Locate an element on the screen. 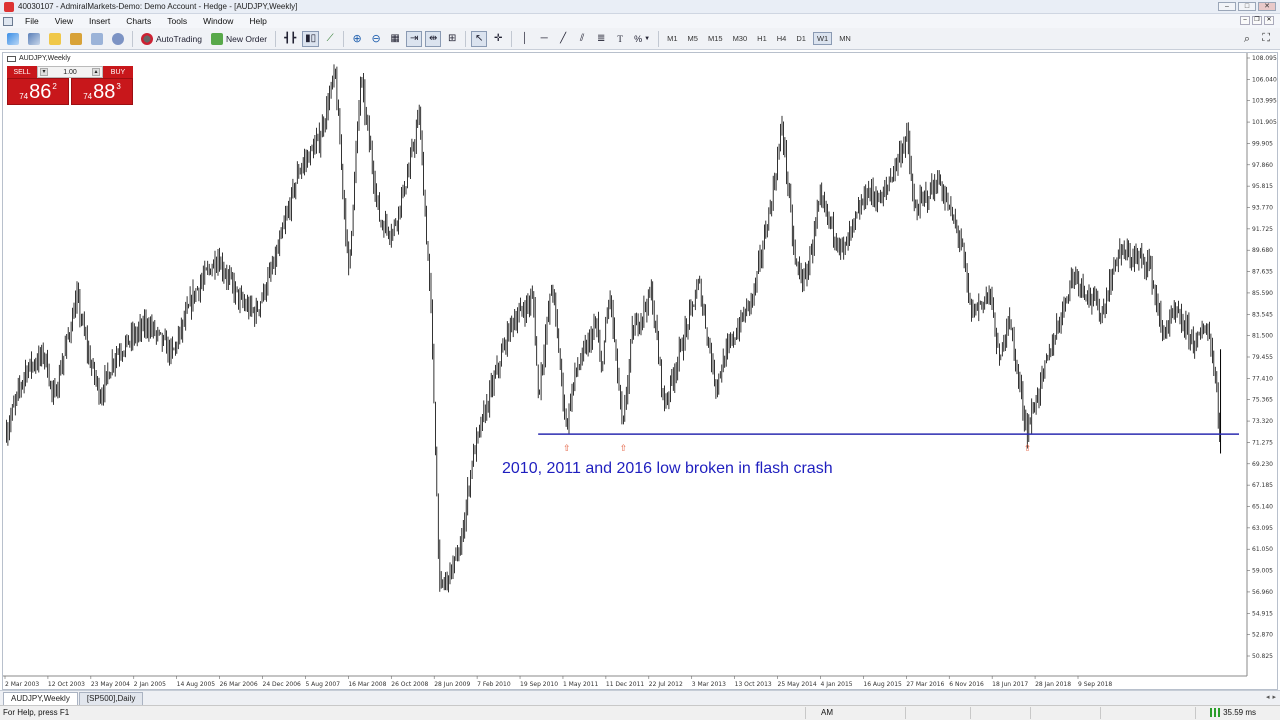 The image size is (1280, 720). crosshair-button: ✛ is located at coordinates (498, 39).